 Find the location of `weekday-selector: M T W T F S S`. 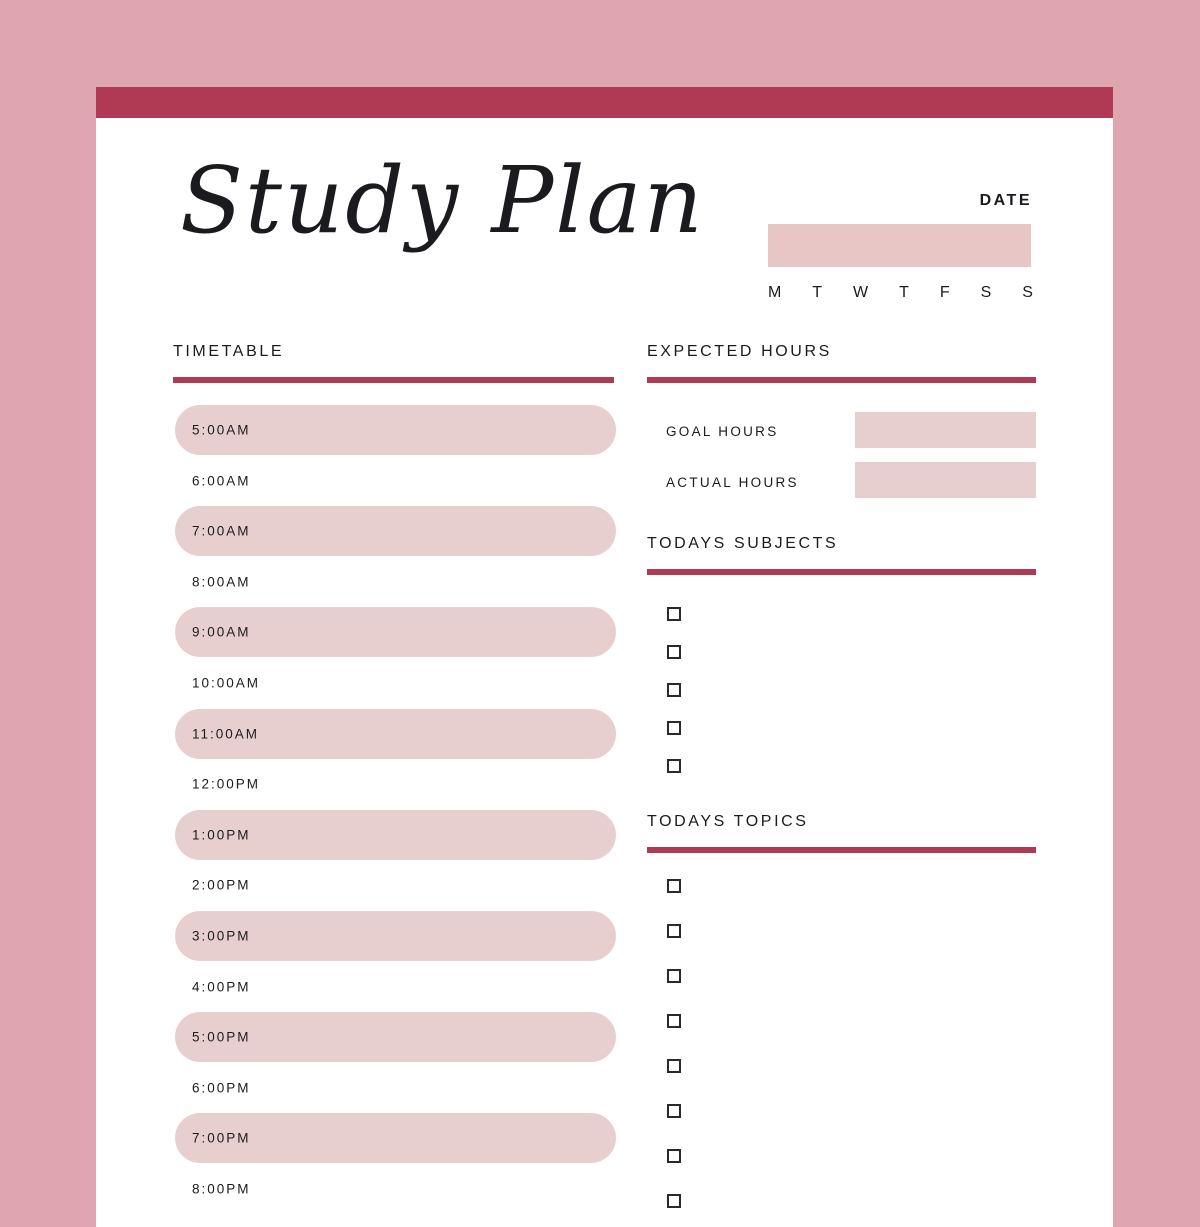

weekday-selector: M T W T F S S is located at coordinates (900, 293).